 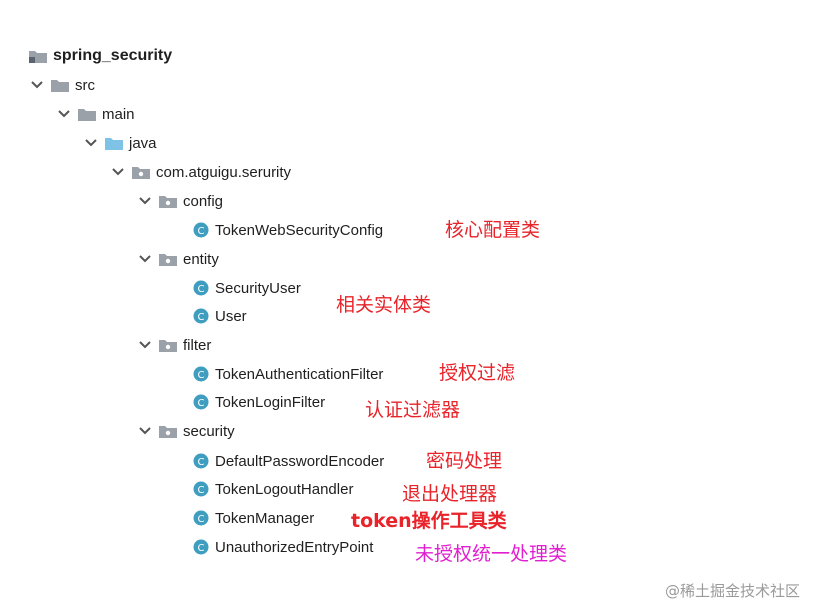 I want to click on tree-item-class: C User, so click(x=220, y=316).